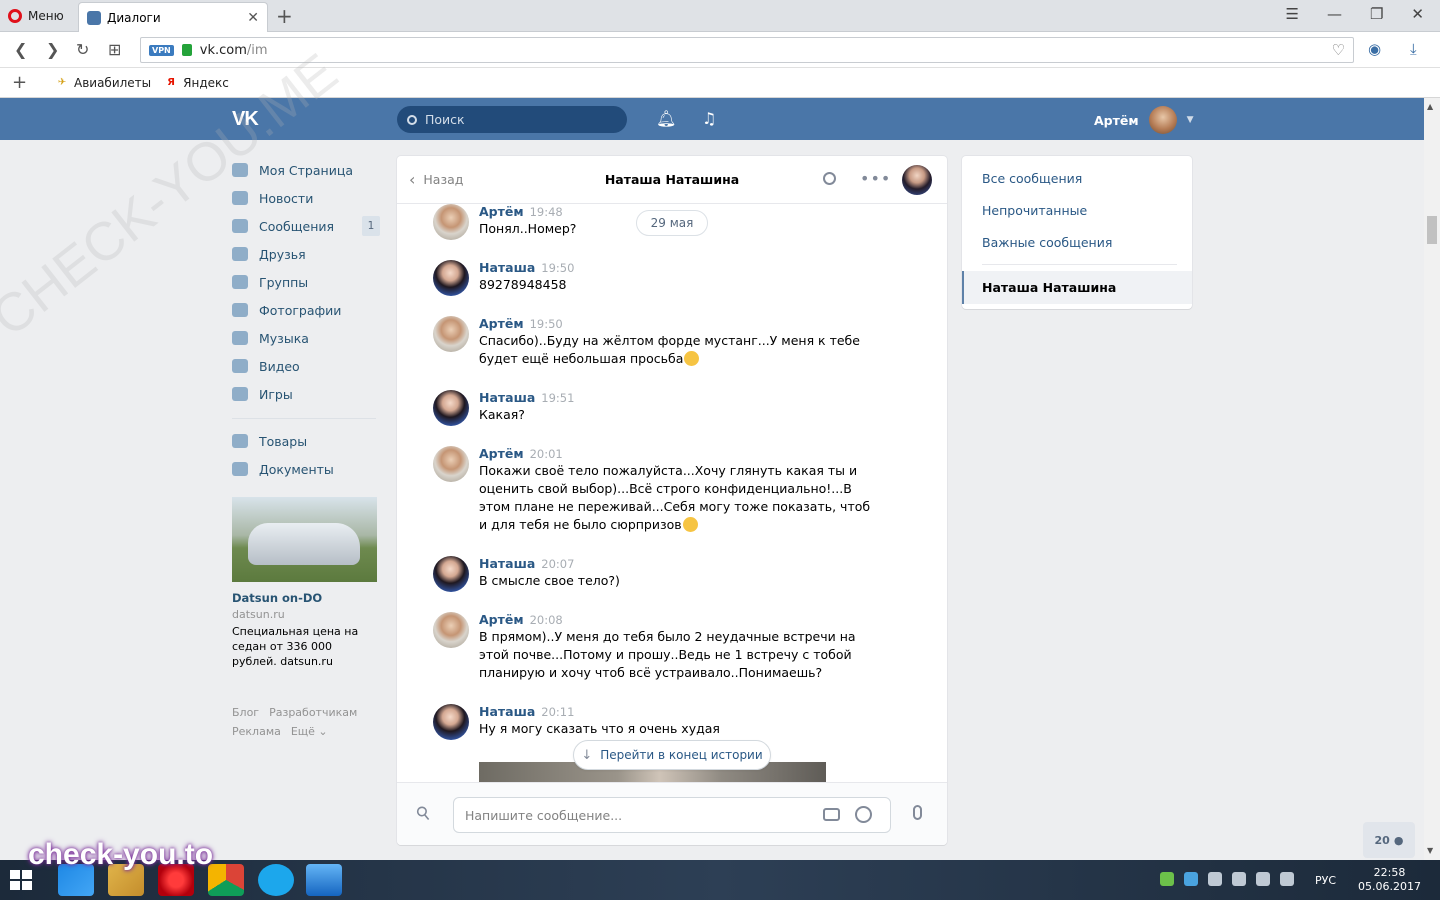  Describe the element at coordinates (917, 180) in the screenshot. I see `chat-partner-avatar` at that location.